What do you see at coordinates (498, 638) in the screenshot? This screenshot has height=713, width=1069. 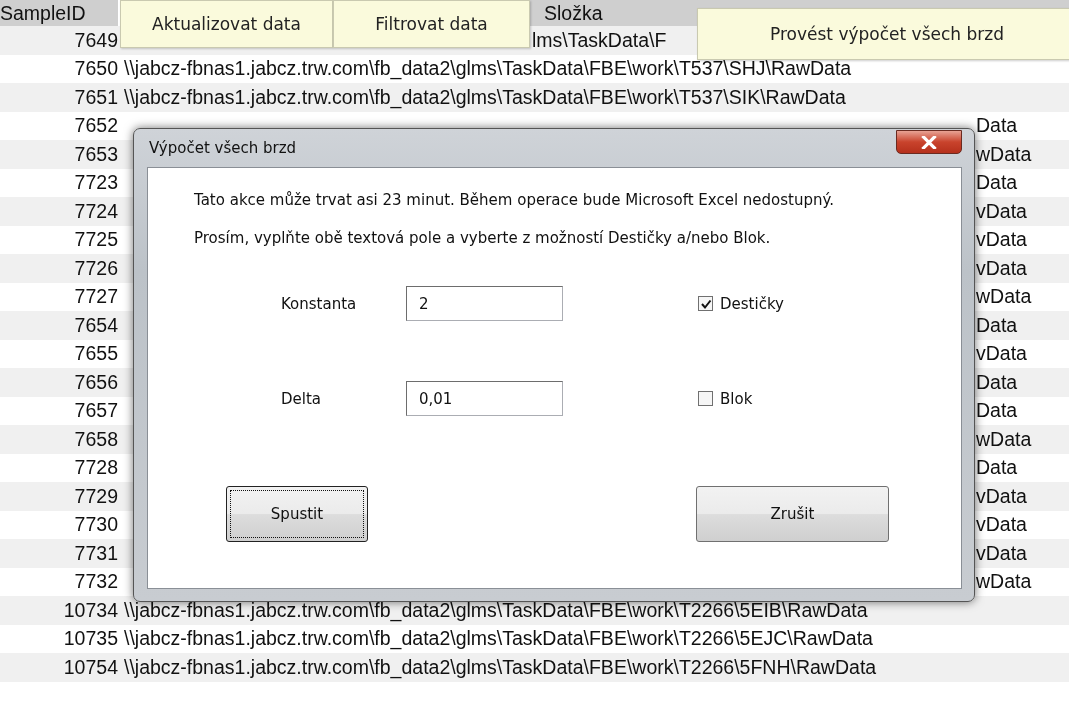 I see `table-cell: \\jabcz-fbnas1.jabcz.trw.com\fb_data2\glms\TaskData\FBE\work\T2266\5EJC\RawData` at bounding box center [498, 638].